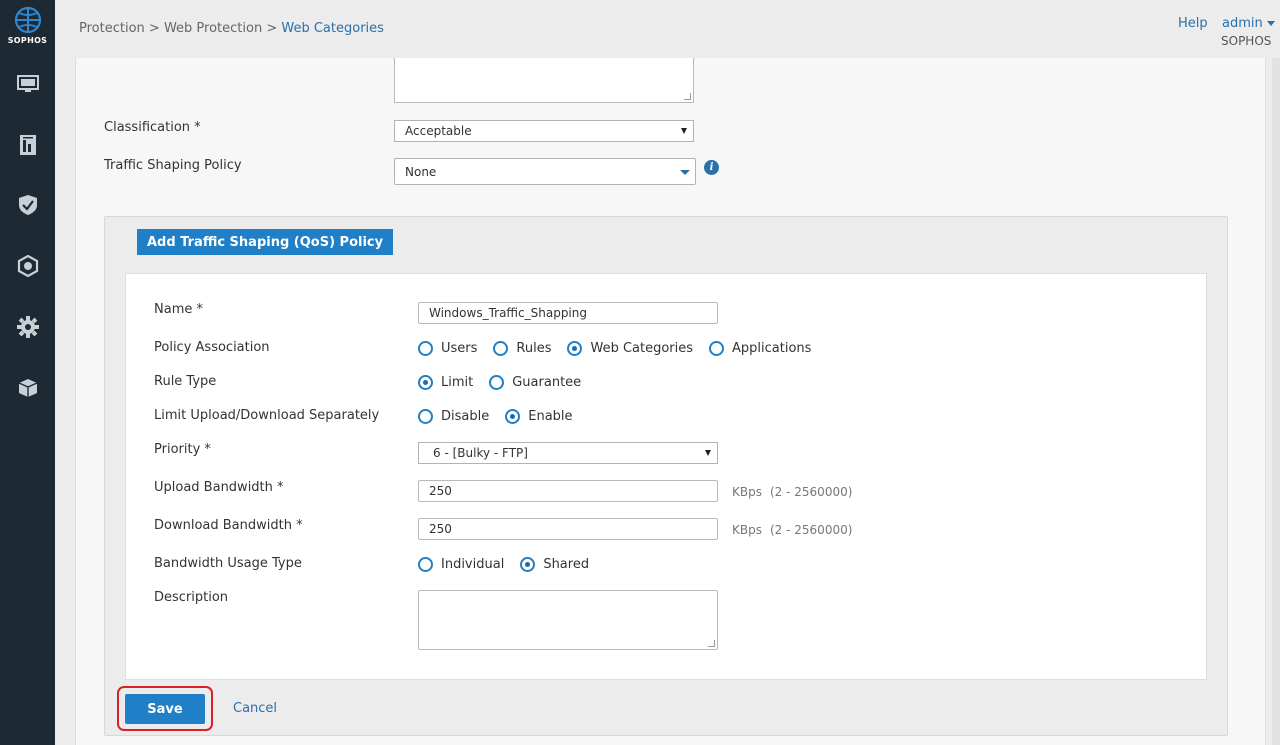 This screenshot has width=1280, height=745. Describe the element at coordinates (27, 40) in the screenshot. I see `logo-text: SOPHOS` at that location.